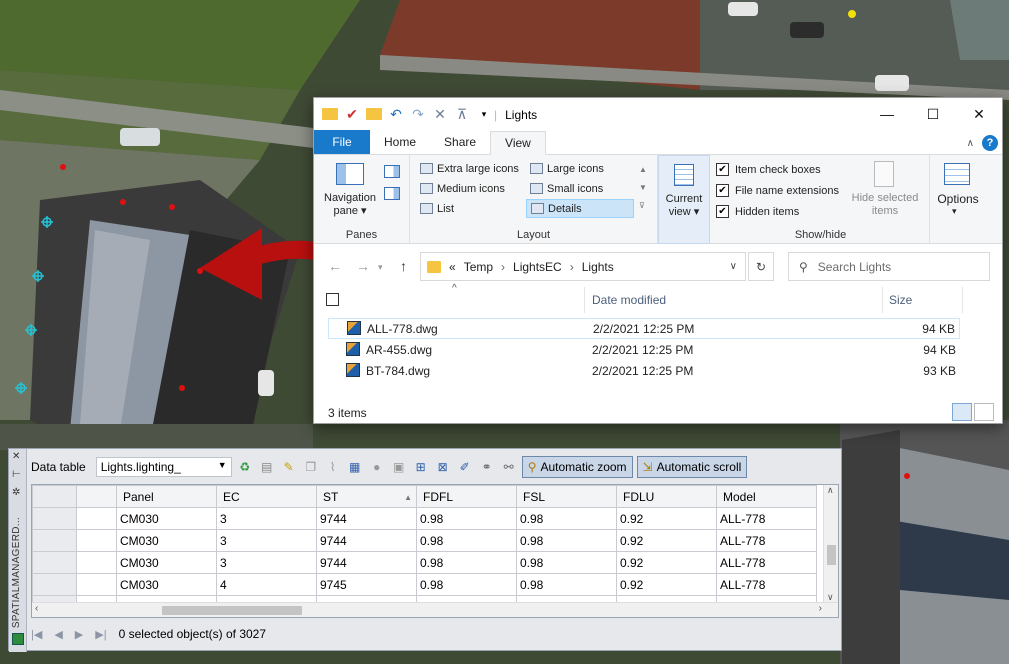 This screenshot has width=1009, height=664. Describe the element at coordinates (831, 555) in the screenshot. I see `vertical-scroll-thumb` at that location.